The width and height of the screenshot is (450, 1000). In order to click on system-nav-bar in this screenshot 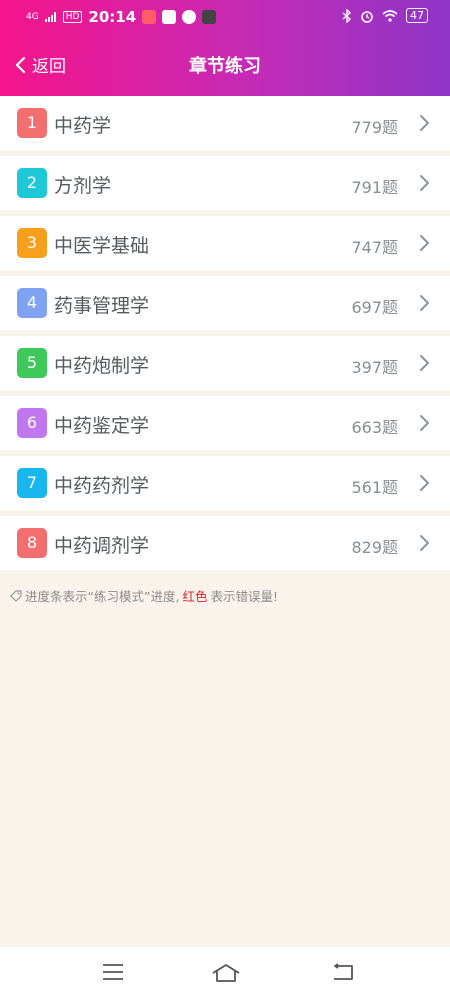, I will do `click(225, 973)`.